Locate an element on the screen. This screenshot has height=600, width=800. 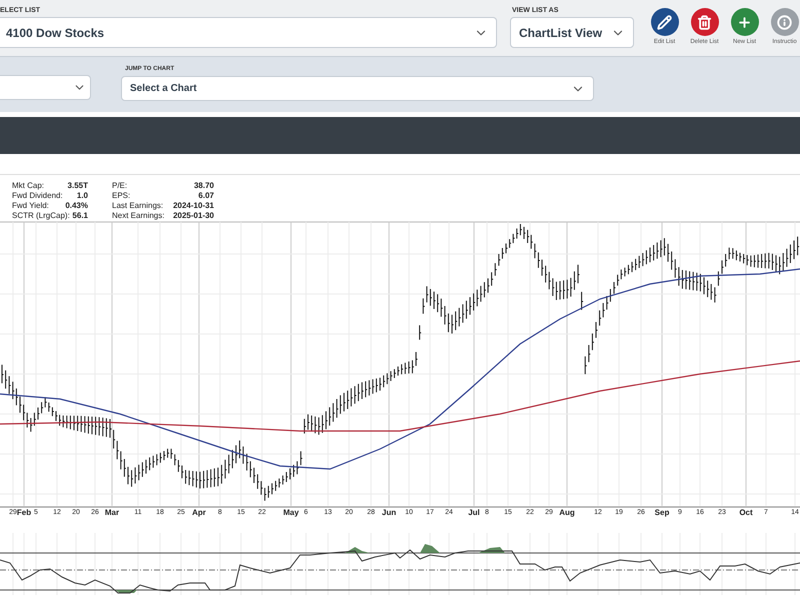
stat-label: EPS: is located at coordinates (121, 196).